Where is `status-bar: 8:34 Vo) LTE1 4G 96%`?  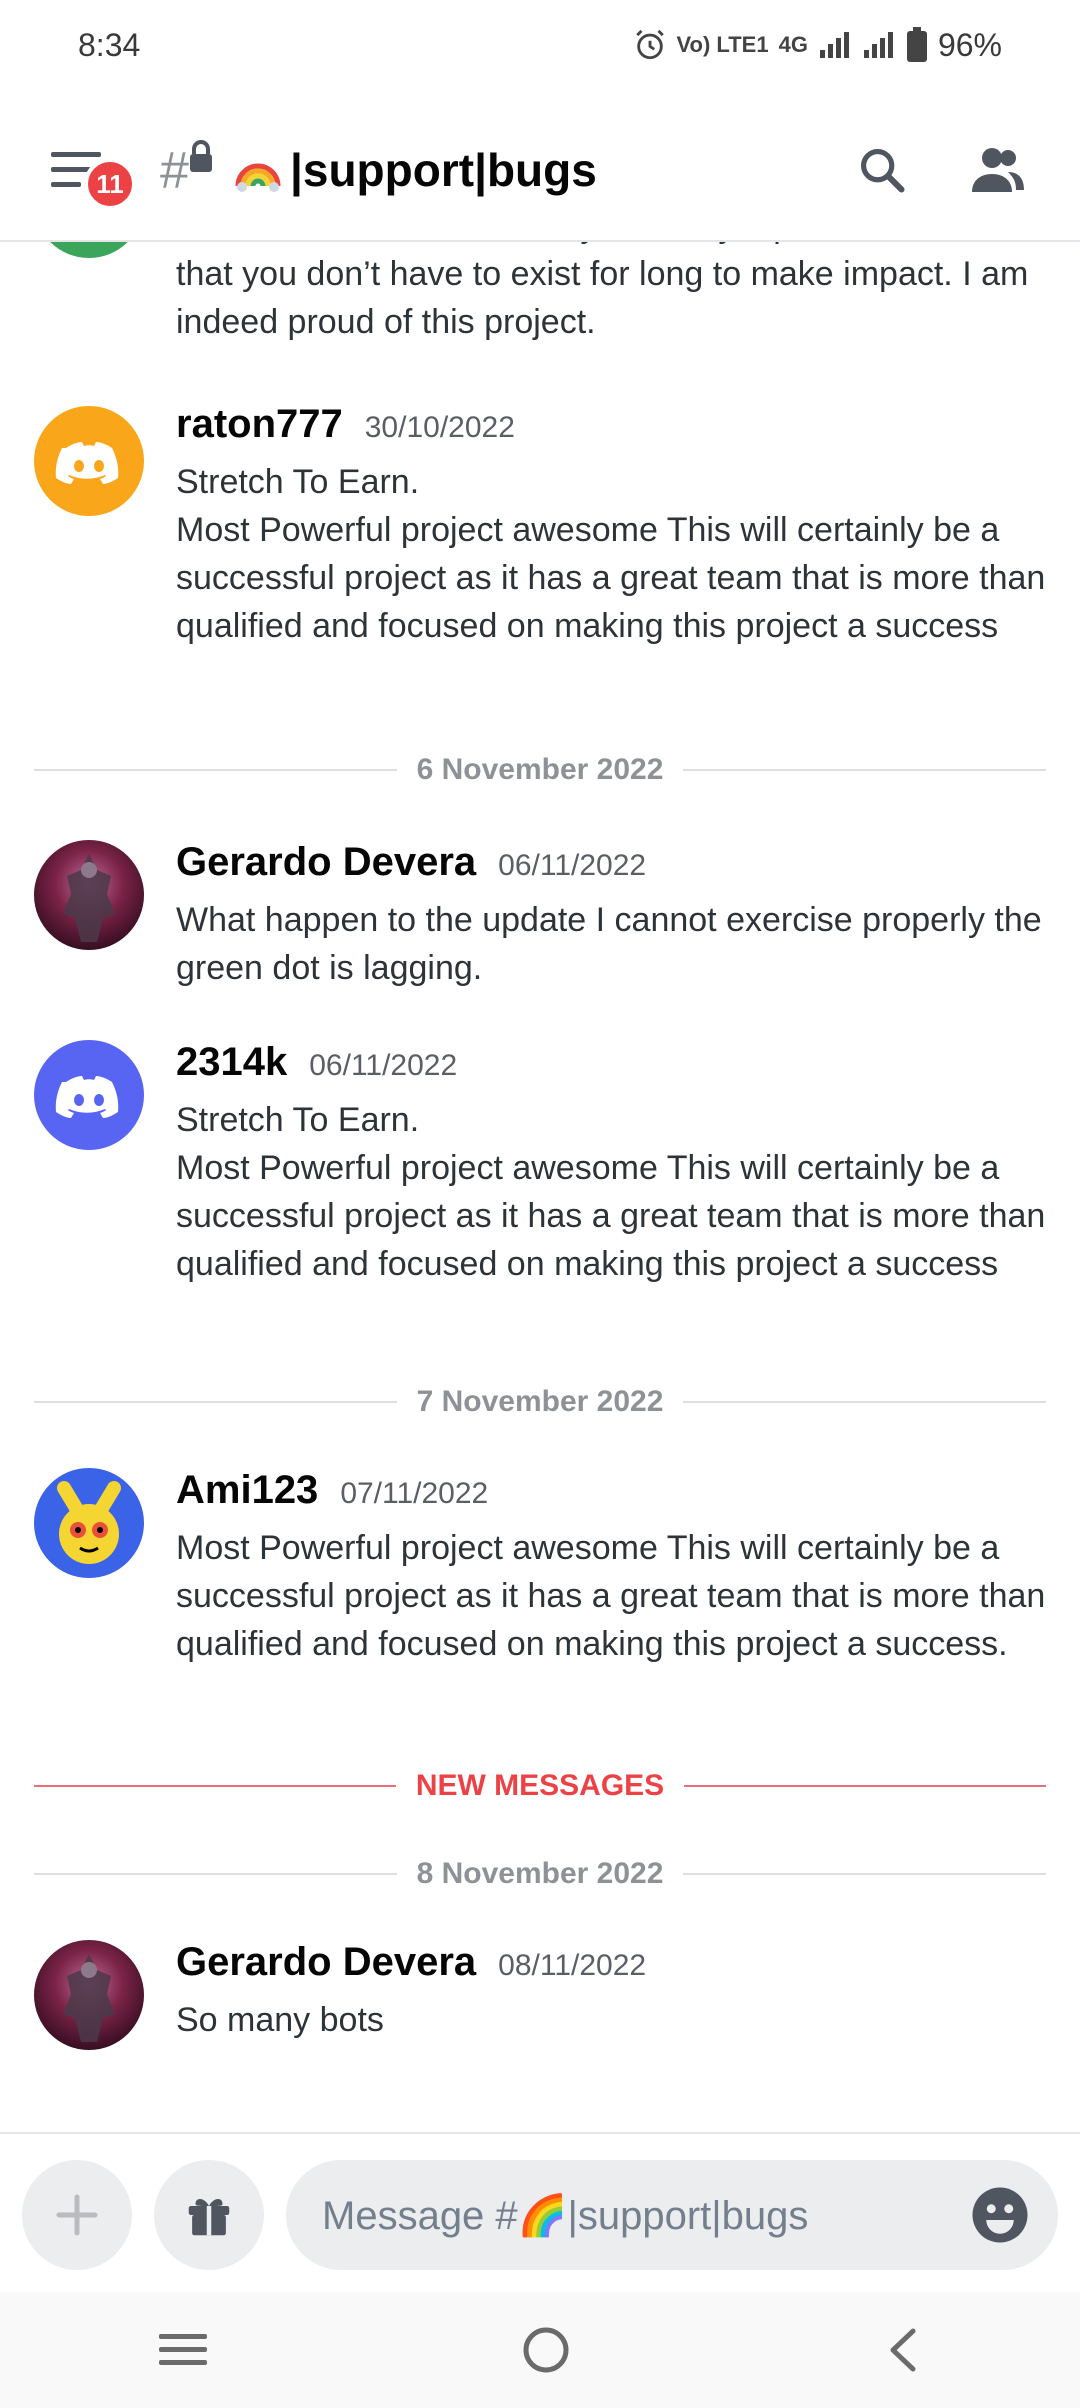
status-bar: 8:34 Vo) LTE1 4G 96% is located at coordinates (540, 45).